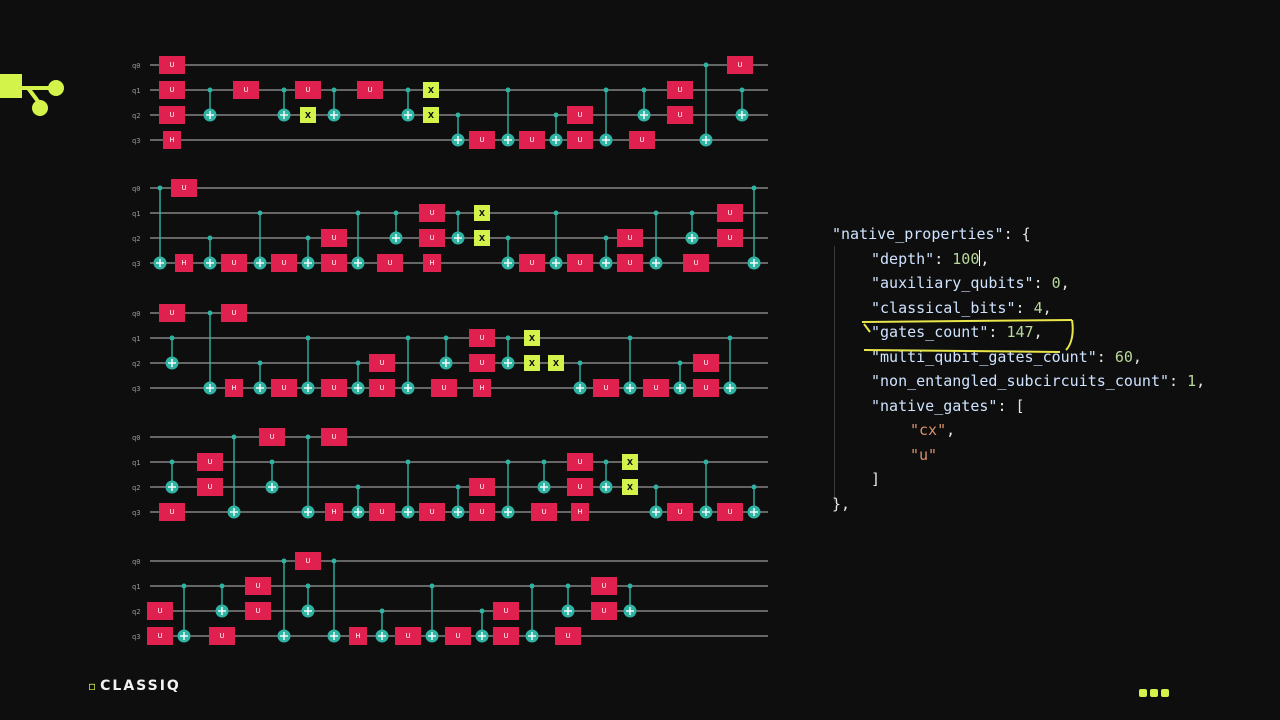  What do you see at coordinates (1047, 234) in the screenshot?
I see `json-line: "native_properties": {` at bounding box center [1047, 234].